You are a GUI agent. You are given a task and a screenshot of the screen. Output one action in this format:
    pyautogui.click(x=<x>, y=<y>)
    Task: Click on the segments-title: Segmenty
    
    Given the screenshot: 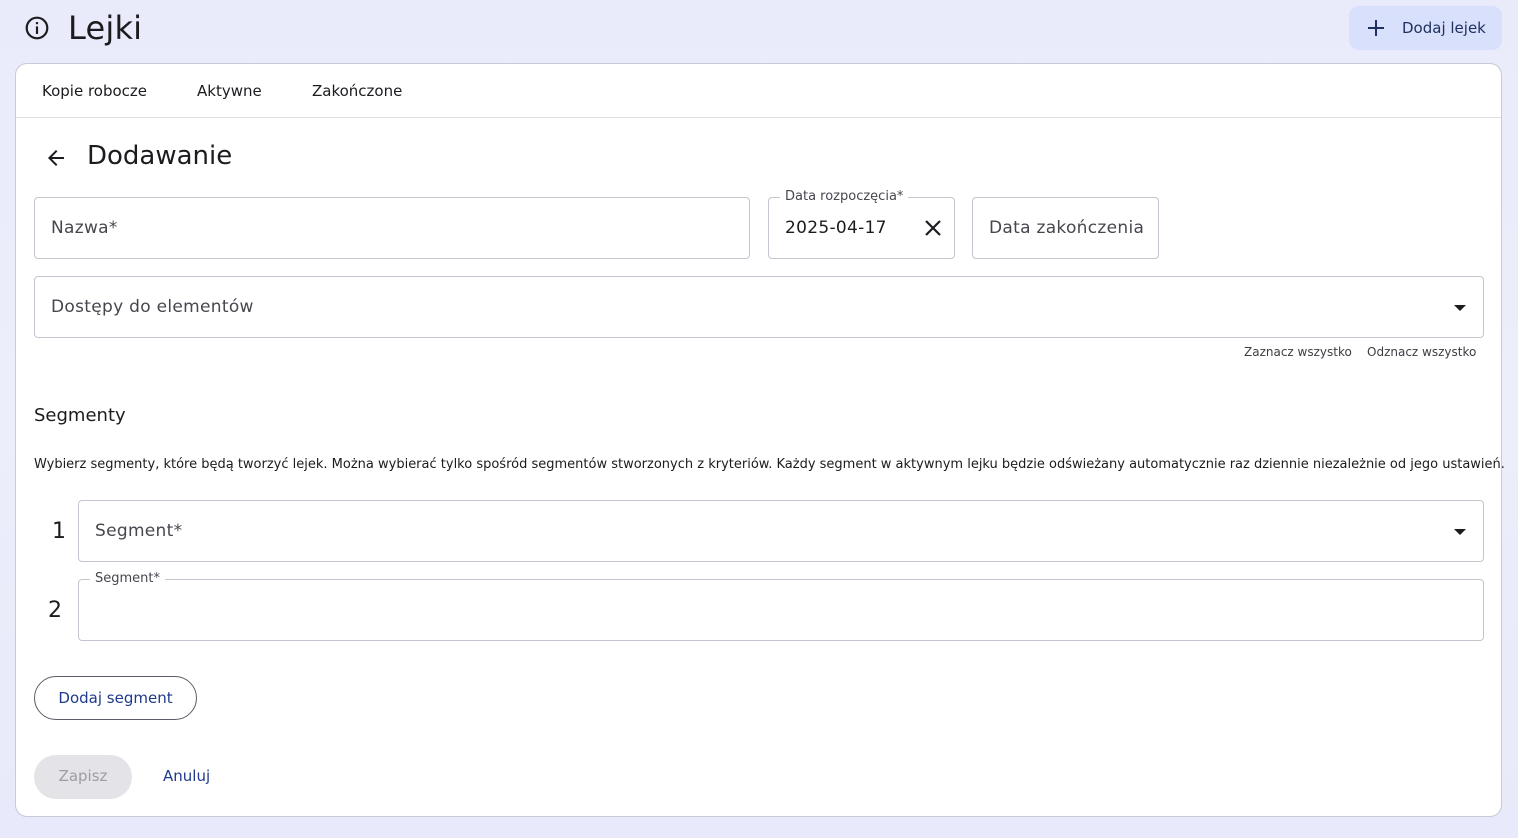 What is the action you would take?
    pyautogui.click(x=80, y=415)
    